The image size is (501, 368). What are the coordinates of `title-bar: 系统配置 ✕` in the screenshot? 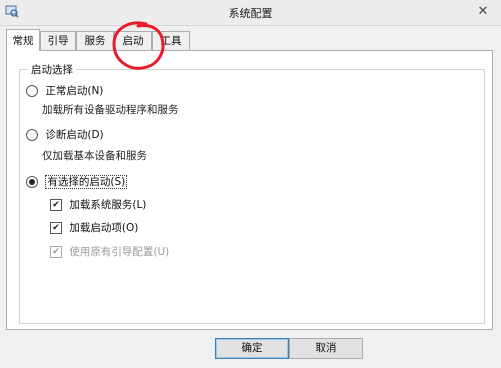 It's located at (250, 13).